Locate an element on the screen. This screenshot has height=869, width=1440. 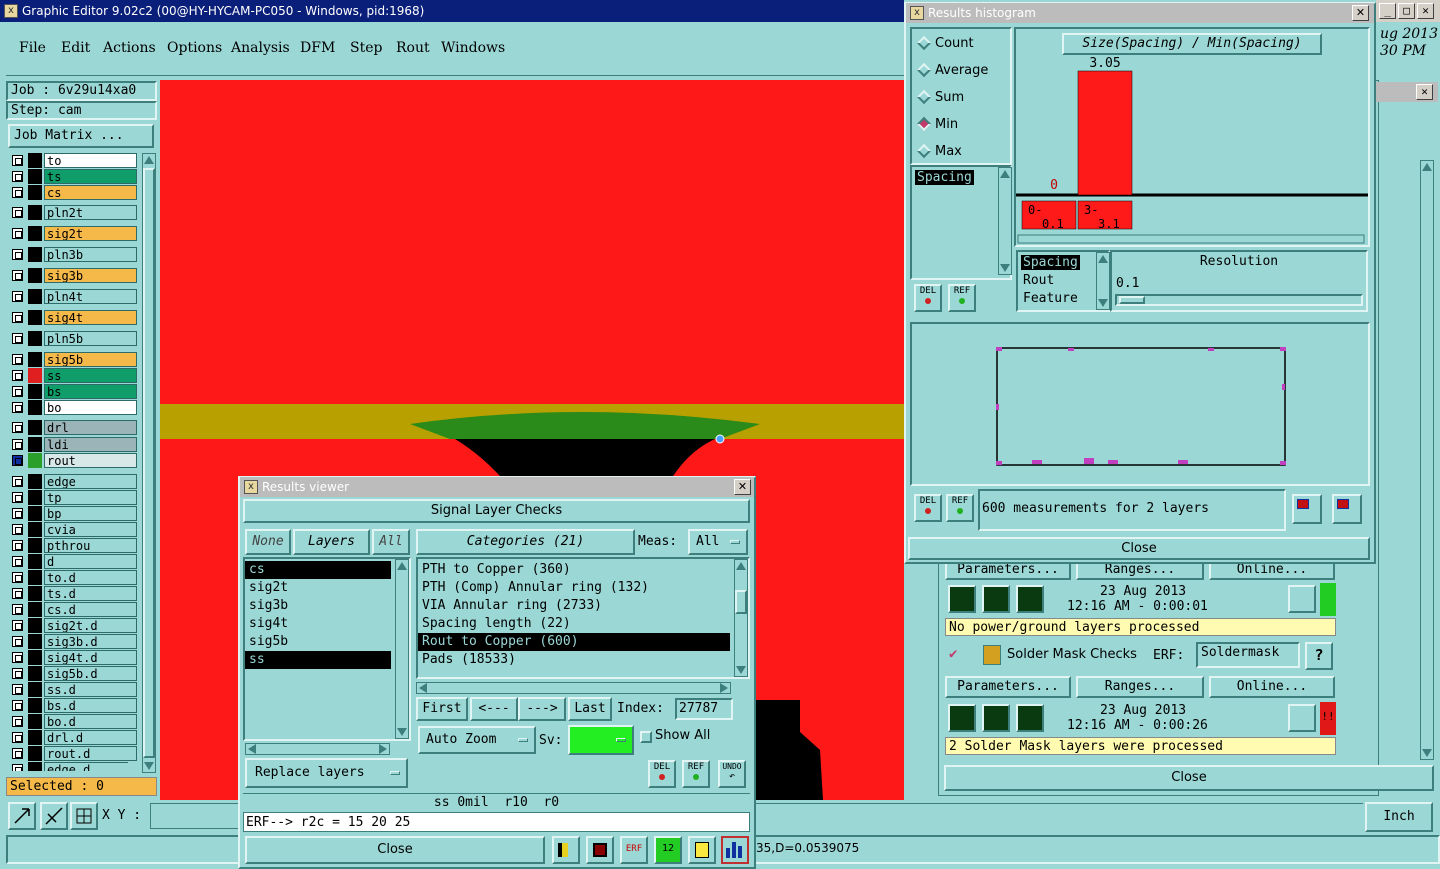
xy-input is located at coordinates (196, 816).